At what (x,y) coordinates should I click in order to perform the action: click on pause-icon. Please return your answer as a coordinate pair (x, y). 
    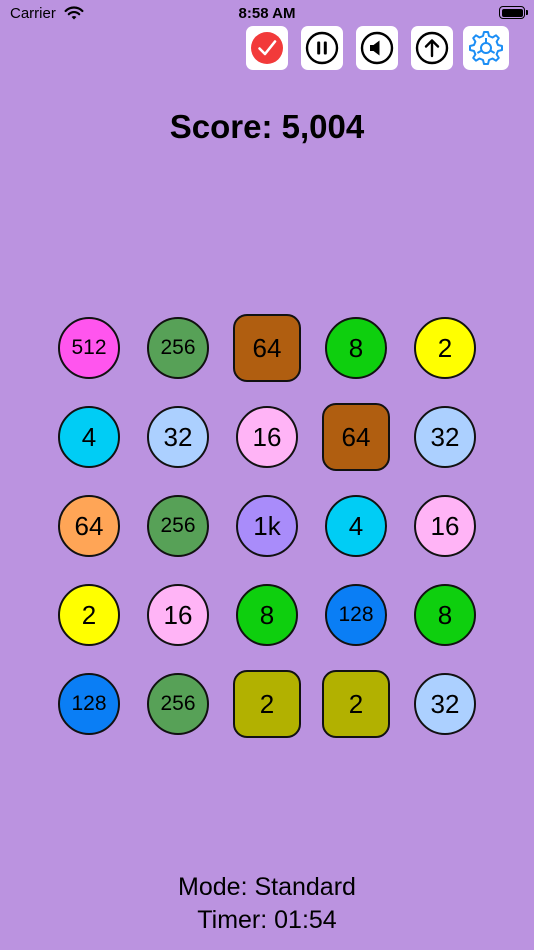
    Looking at the image, I should click on (322, 48).